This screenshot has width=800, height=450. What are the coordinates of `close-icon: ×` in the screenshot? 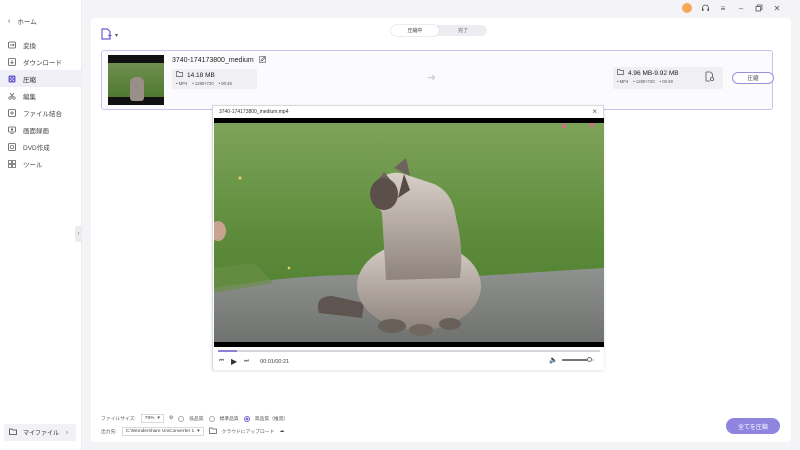 It's located at (594, 111).